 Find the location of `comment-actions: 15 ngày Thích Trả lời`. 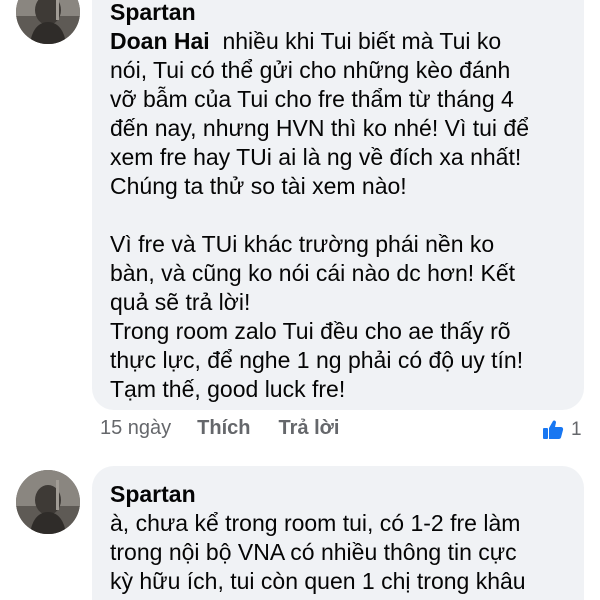

comment-actions: 15 ngày Thích Trả lời is located at coordinates (233, 428).